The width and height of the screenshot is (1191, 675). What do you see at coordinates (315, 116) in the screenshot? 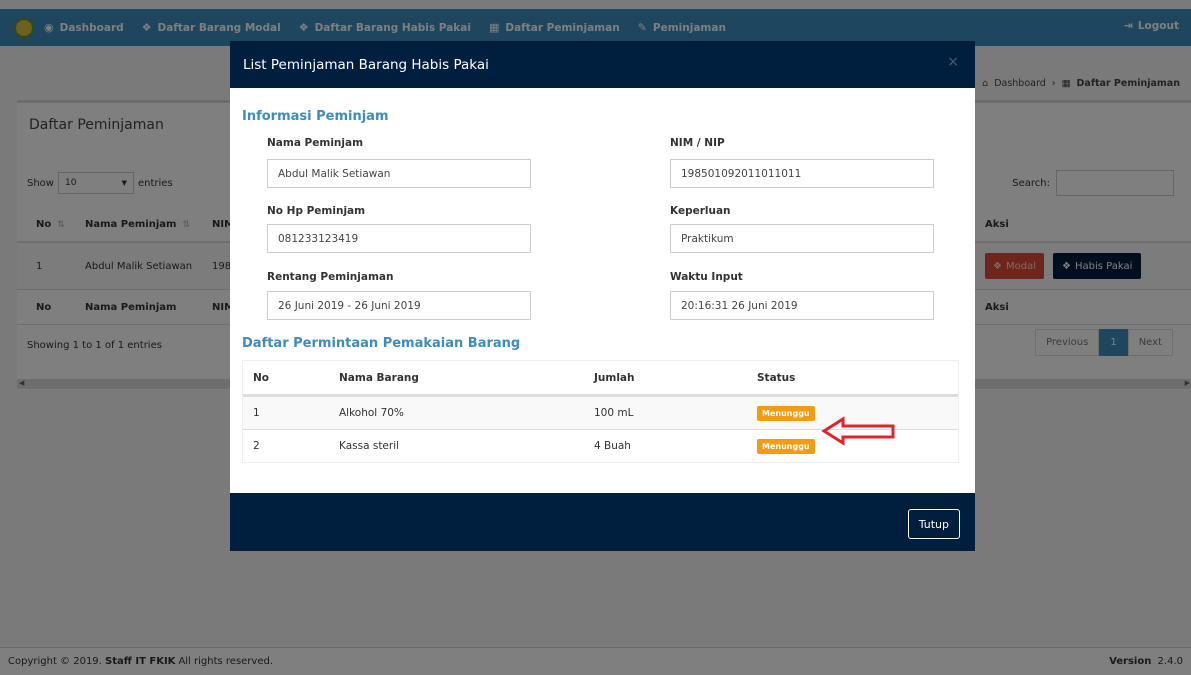
I see `info-section-title: Informasi Peminjam` at bounding box center [315, 116].